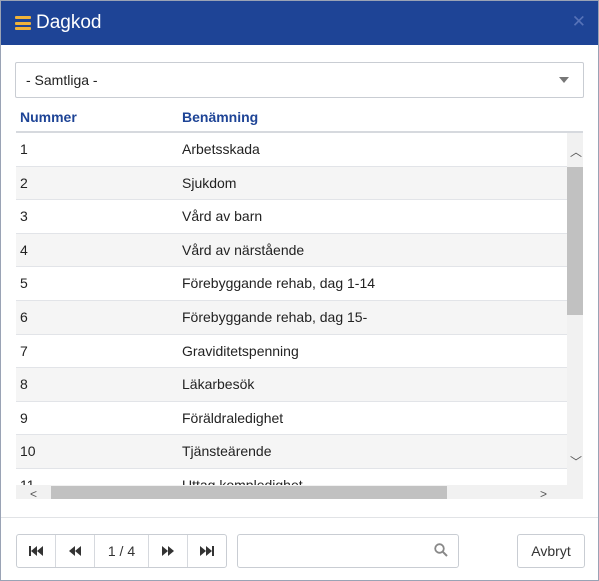  What do you see at coordinates (233, 417) in the screenshot?
I see `cell-benamning: Föräldraledighet` at bounding box center [233, 417].